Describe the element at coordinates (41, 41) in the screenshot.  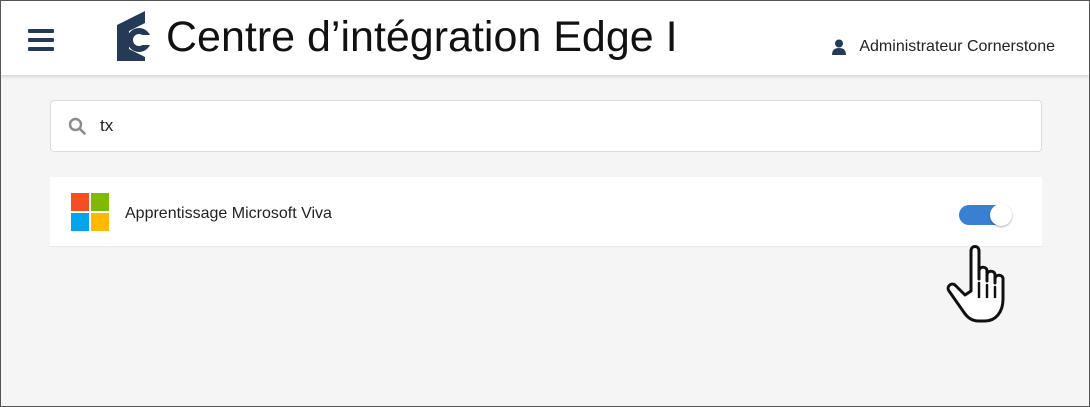
I see `hamburger-menu-icon` at that location.